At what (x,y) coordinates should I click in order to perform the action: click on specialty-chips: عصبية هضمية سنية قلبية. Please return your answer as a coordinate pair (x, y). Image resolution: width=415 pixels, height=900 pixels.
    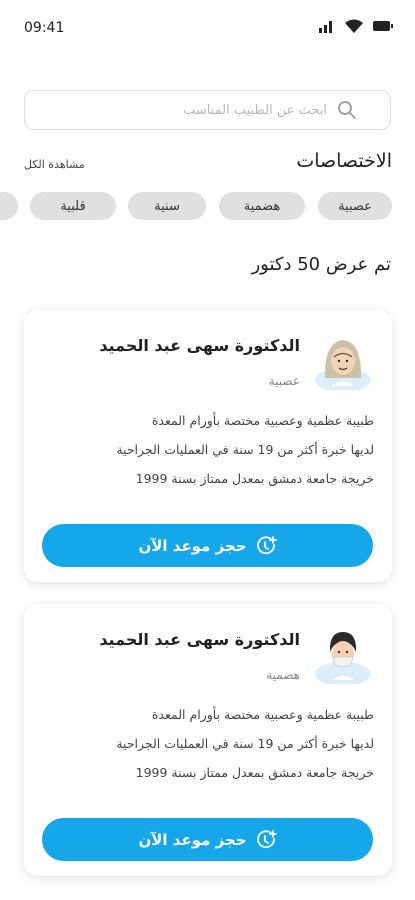
    Looking at the image, I should click on (207, 206).